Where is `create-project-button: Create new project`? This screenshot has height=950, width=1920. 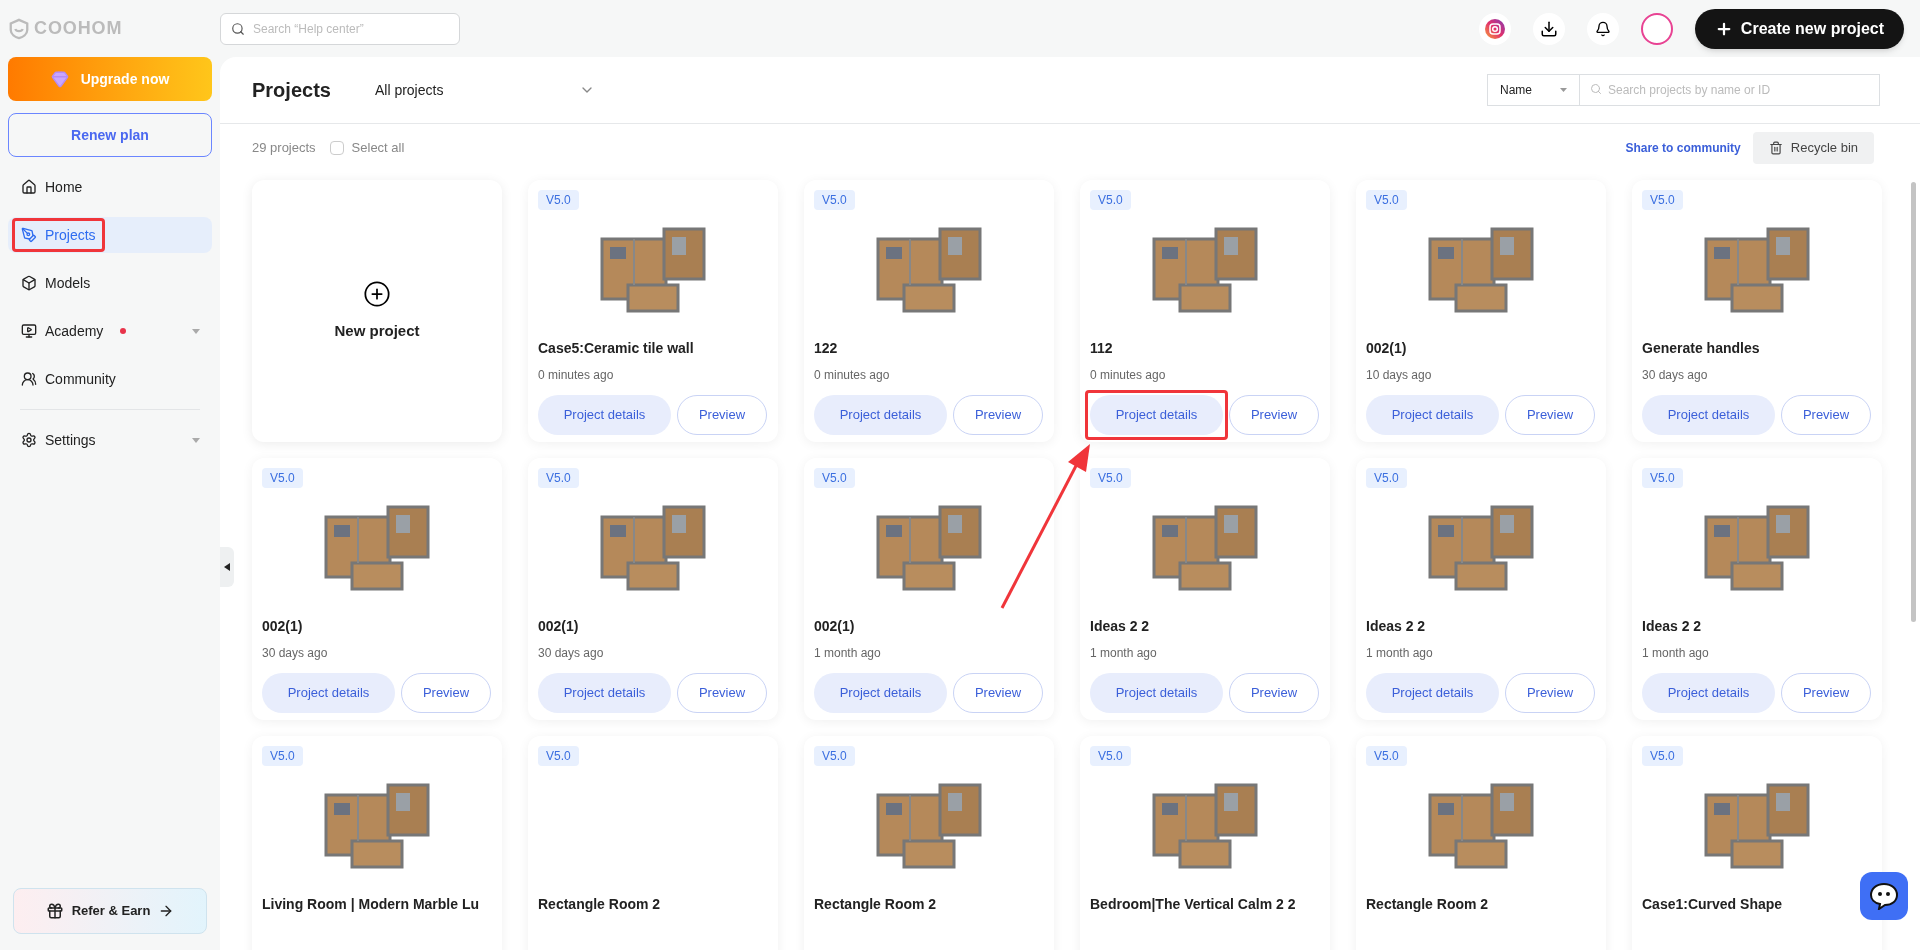 create-project-button: Create new project is located at coordinates (1799, 28).